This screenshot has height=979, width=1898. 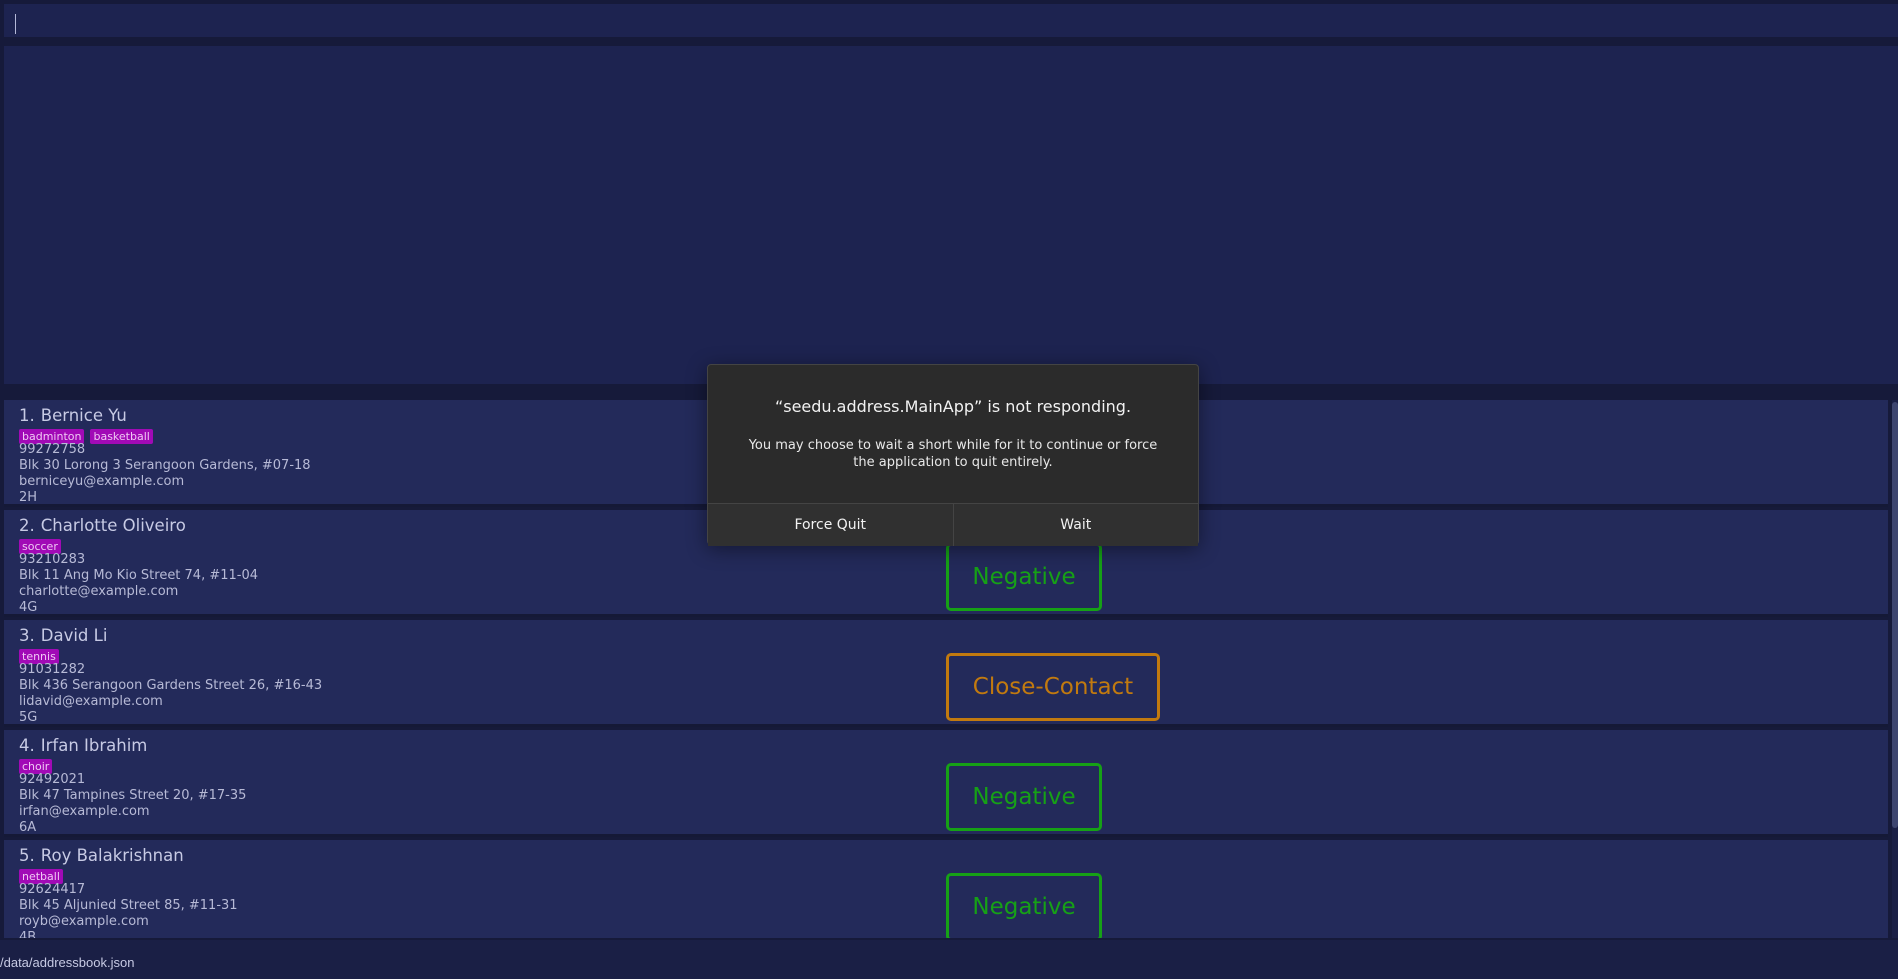 What do you see at coordinates (112, 855) in the screenshot?
I see `person-name: Roy Balakrishnan` at bounding box center [112, 855].